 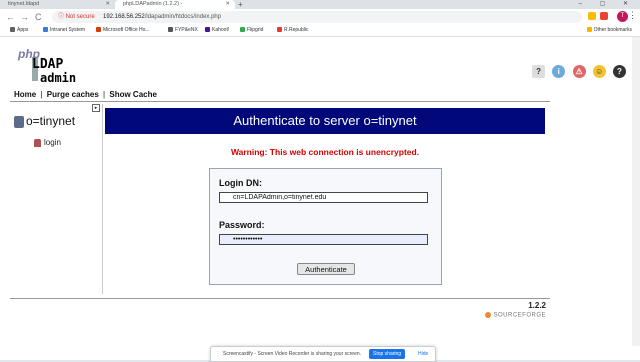 I want to click on tab-label: phpLDAPadmin (1.2.2) -, so click(x=153, y=4).